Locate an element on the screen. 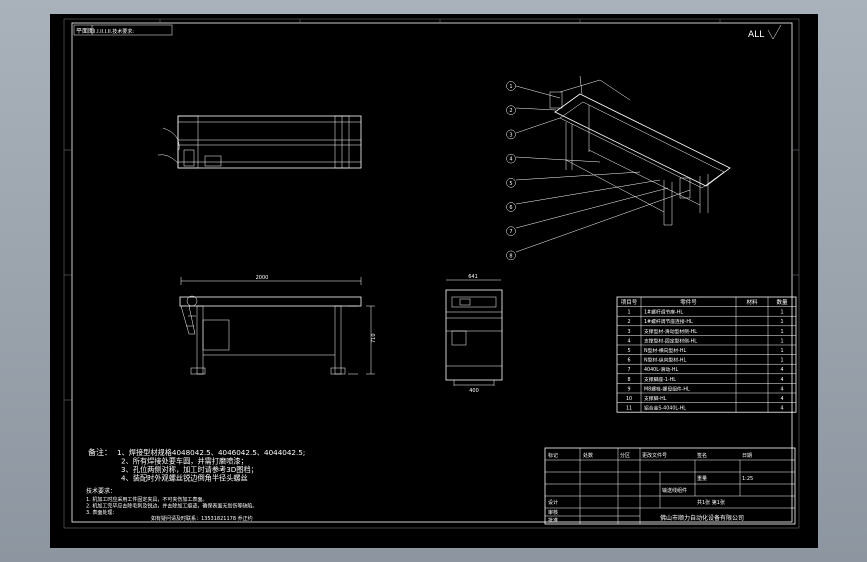 This screenshot has width=867, height=562. bom-cell: 9 is located at coordinates (628, 389).